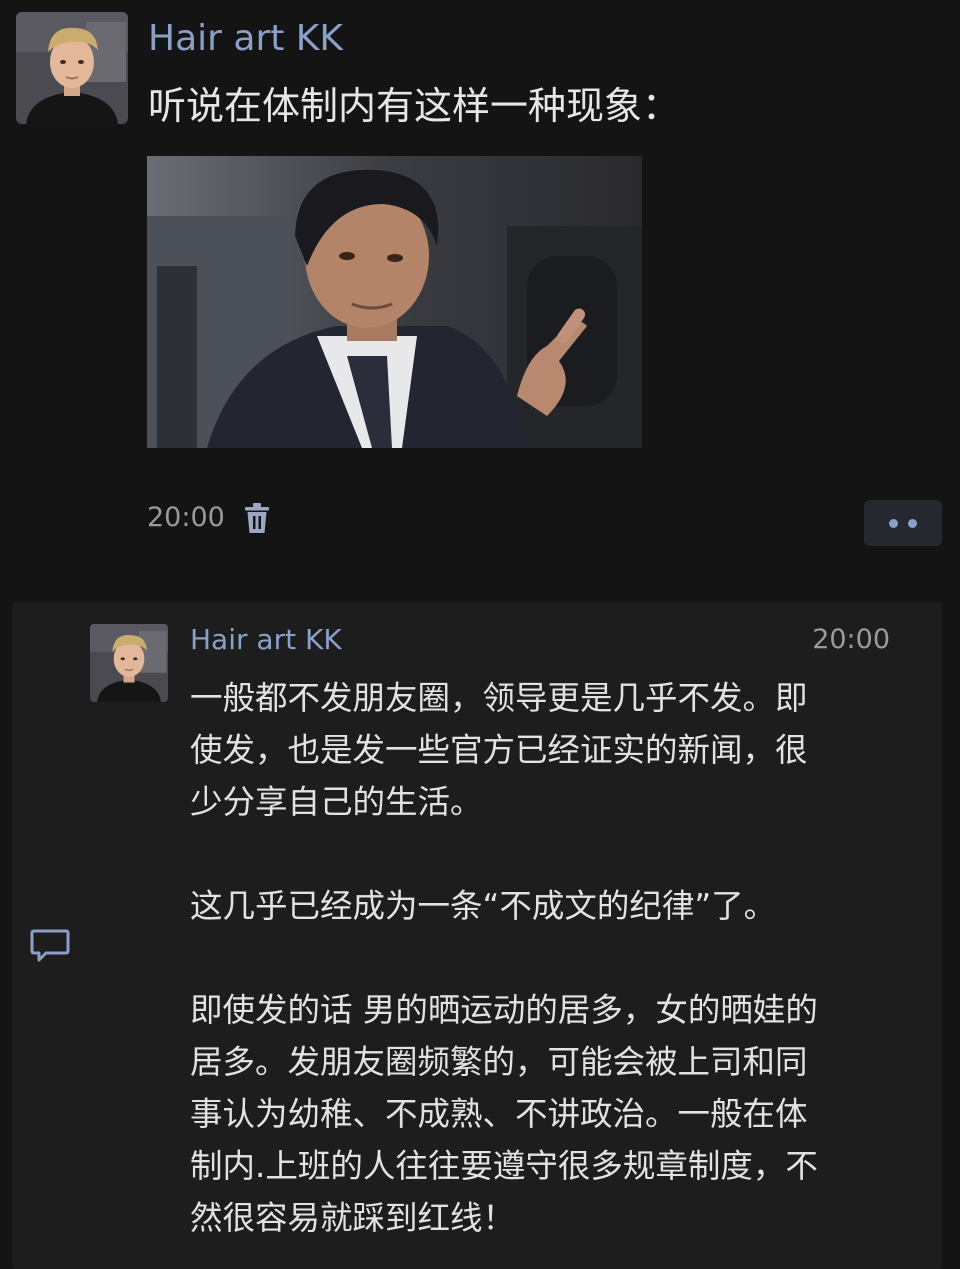 The image size is (960, 1269). I want to click on post-meta: 20:00, so click(209, 518).